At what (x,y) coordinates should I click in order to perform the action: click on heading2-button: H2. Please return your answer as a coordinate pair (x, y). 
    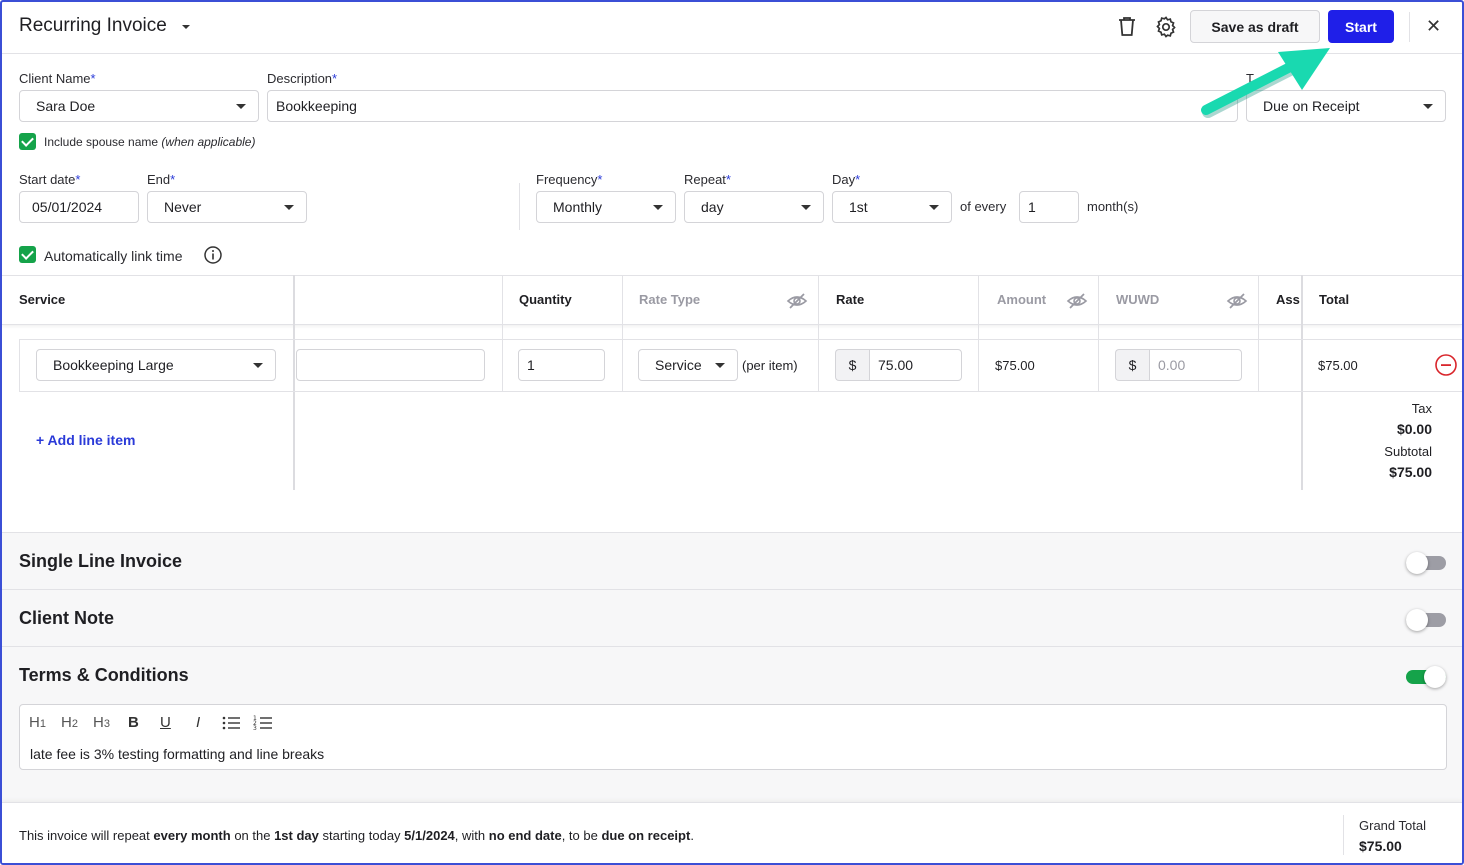
    Looking at the image, I should click on (69, 722).